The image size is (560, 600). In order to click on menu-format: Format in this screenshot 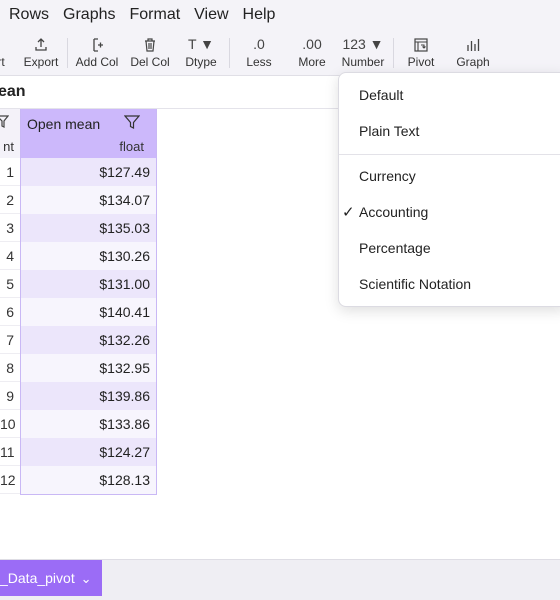, I will do `click(154, 15)`.